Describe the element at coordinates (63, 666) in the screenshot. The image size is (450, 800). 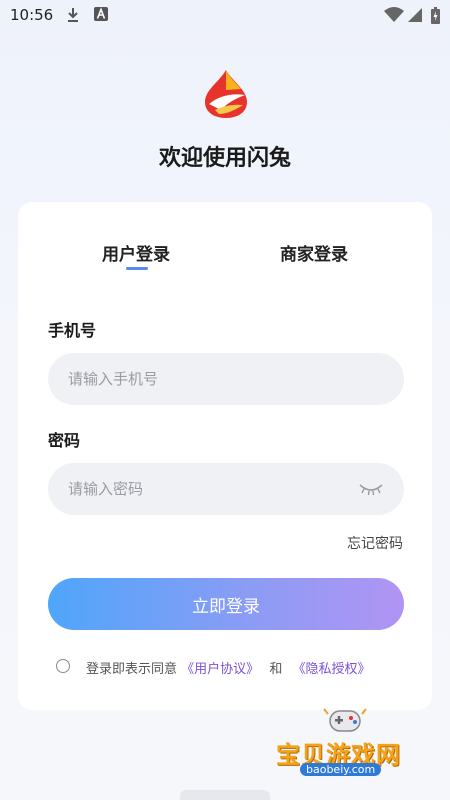
I see `agreement-radio` at that location.